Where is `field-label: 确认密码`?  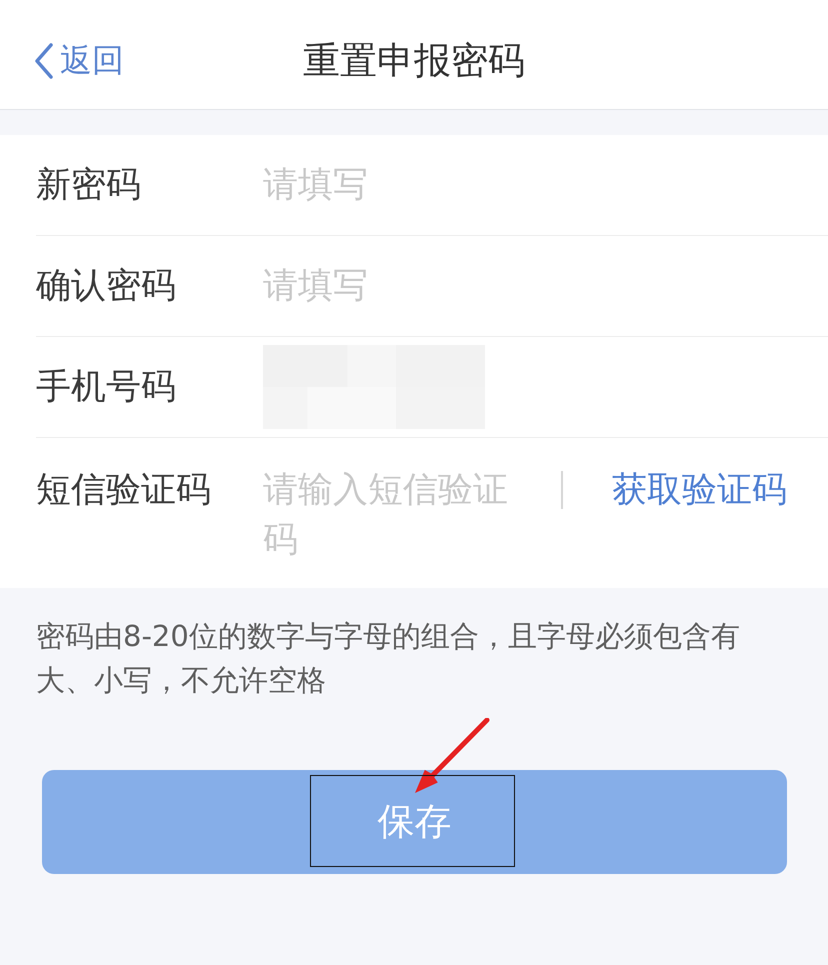
field-label: 确认密码 is located at coordinates (106, 286).